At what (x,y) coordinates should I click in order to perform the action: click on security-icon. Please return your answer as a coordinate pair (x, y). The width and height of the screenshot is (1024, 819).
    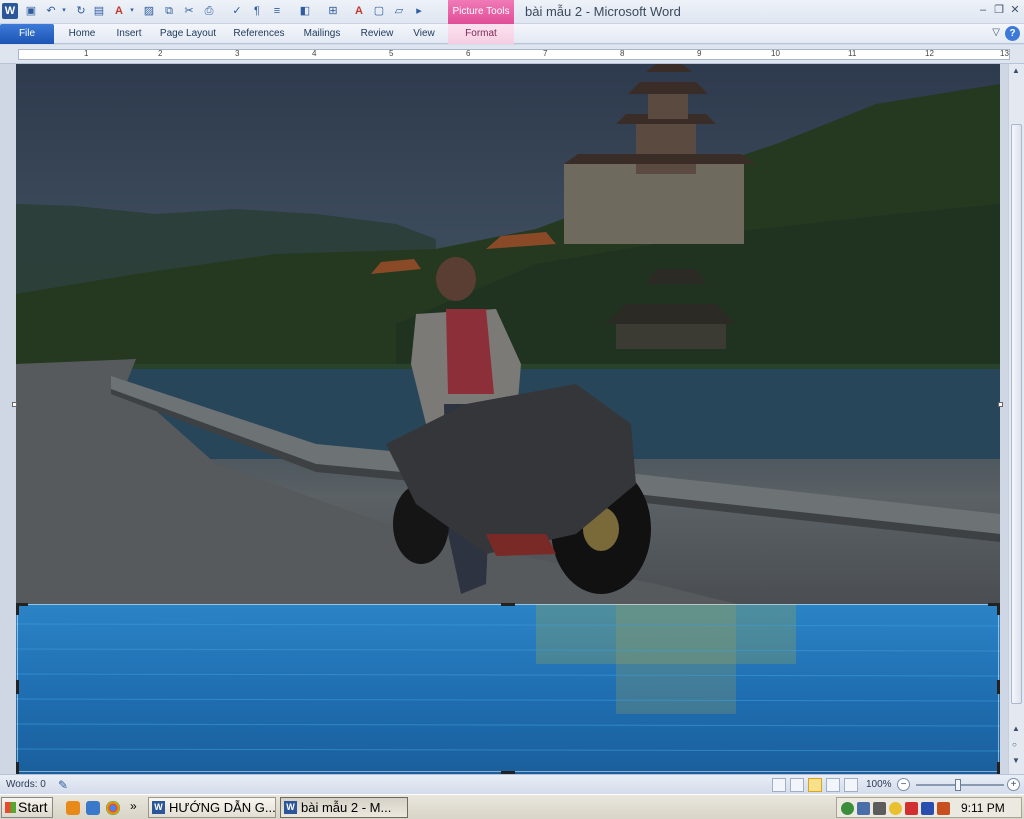
    Looking at the image, I should click on (895, 808).